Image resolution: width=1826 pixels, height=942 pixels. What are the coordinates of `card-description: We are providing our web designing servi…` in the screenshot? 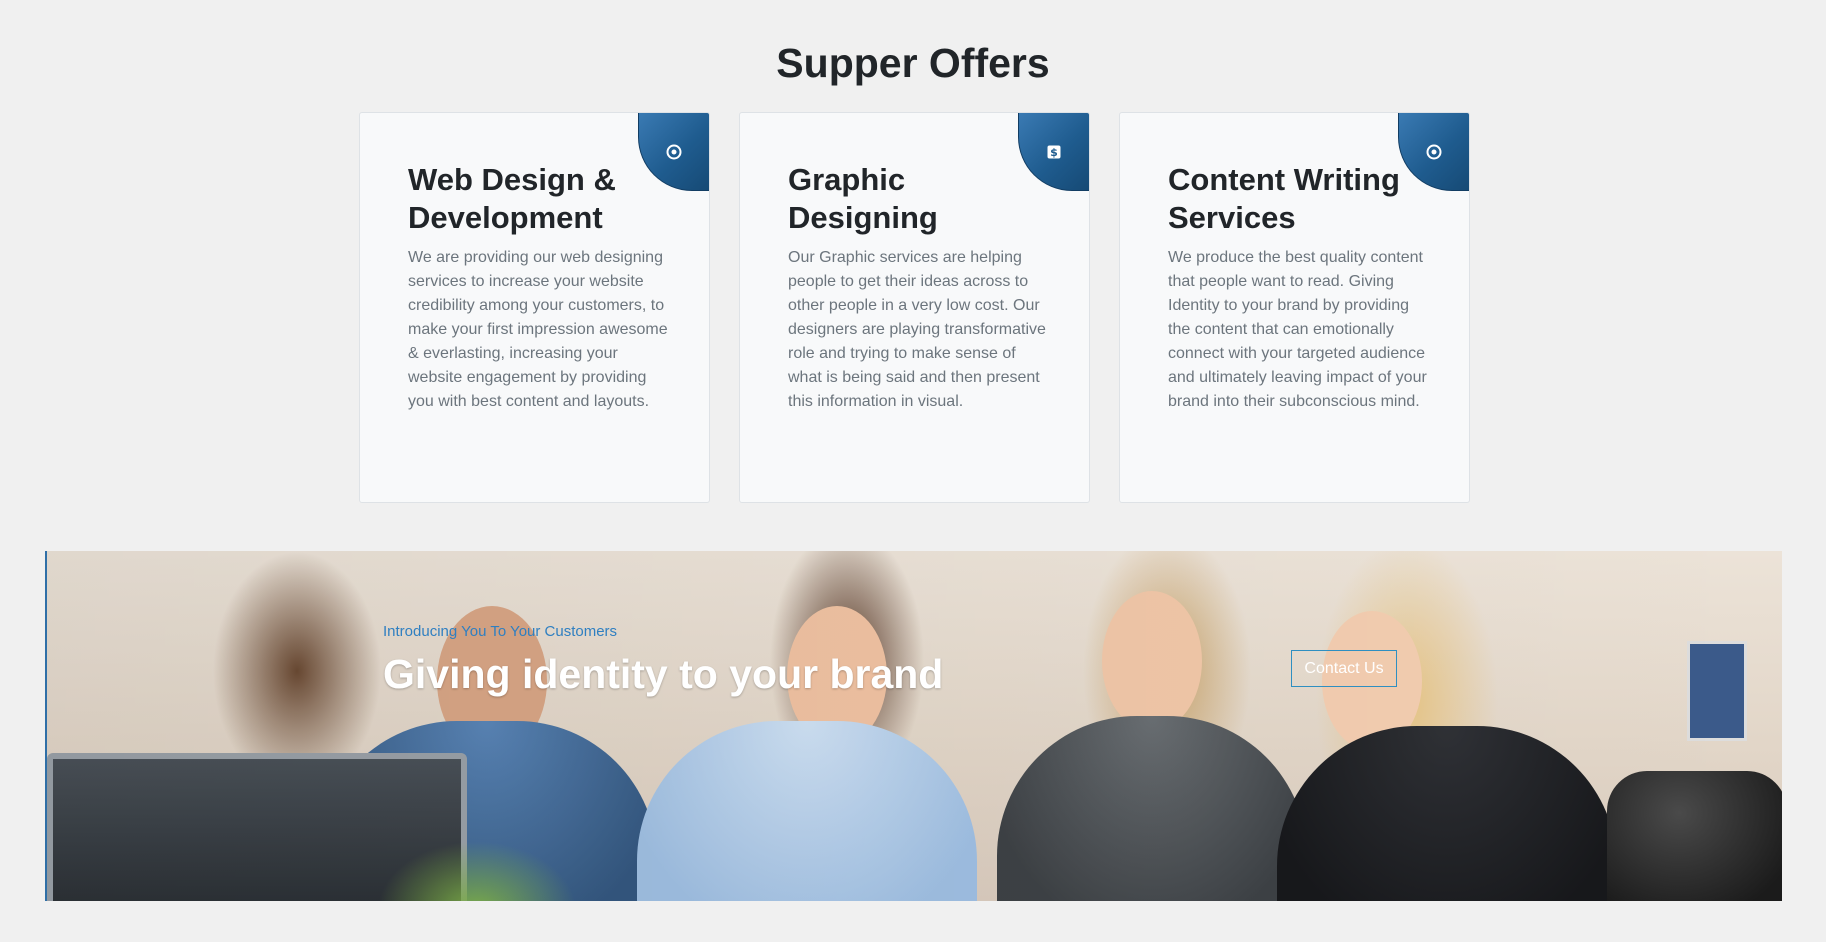 It's located at (538, 329).